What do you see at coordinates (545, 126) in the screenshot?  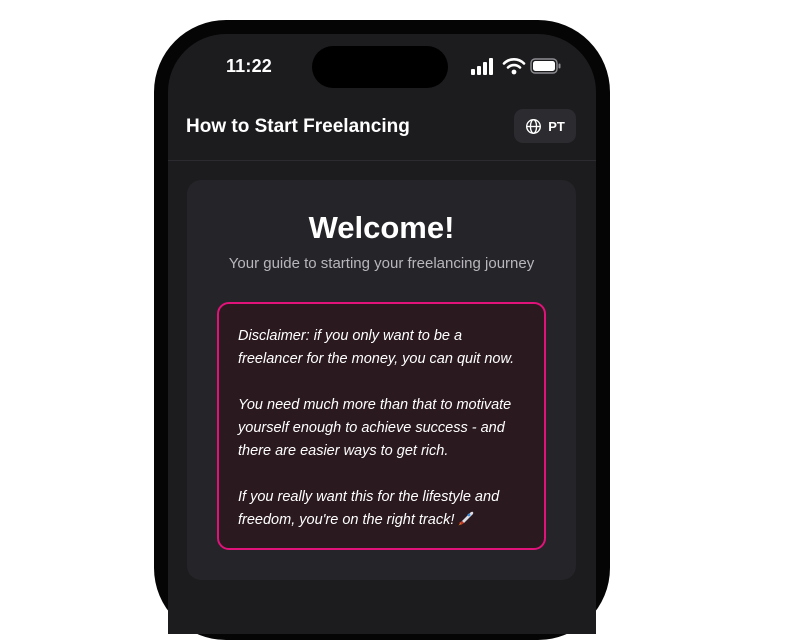 I see `language-toggle-button: PT` at bounding box center [545, 126].